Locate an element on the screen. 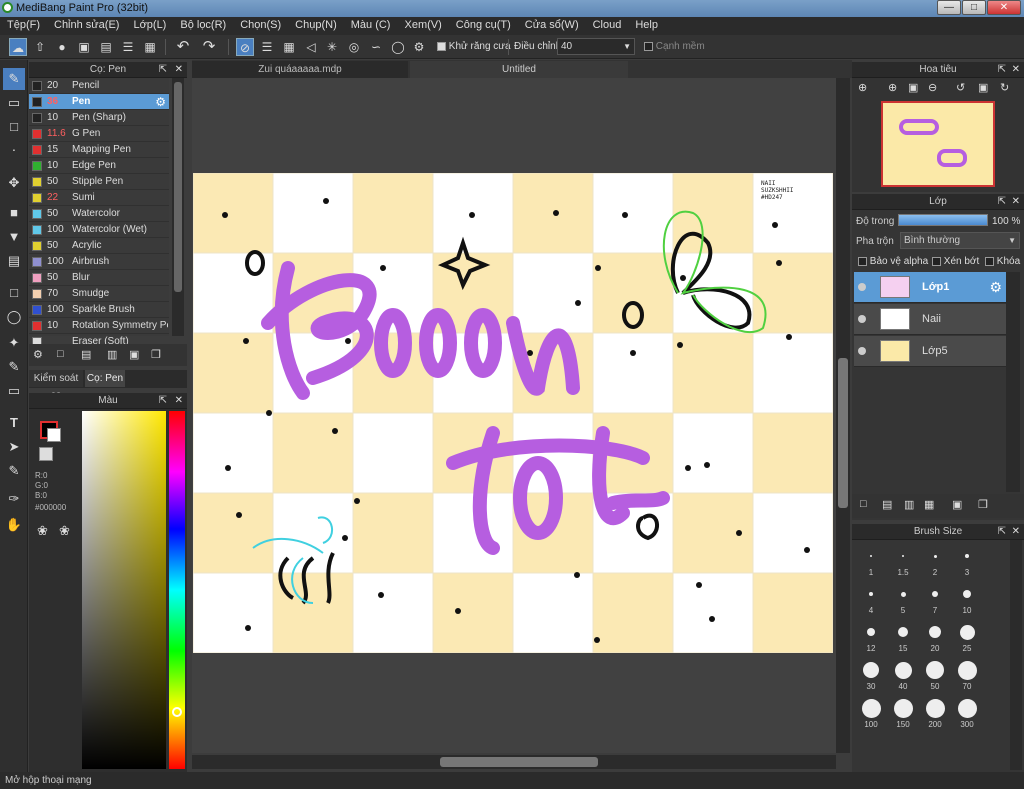  brush-item: 50 Stipple Pen is located at coordinates (99, 182).